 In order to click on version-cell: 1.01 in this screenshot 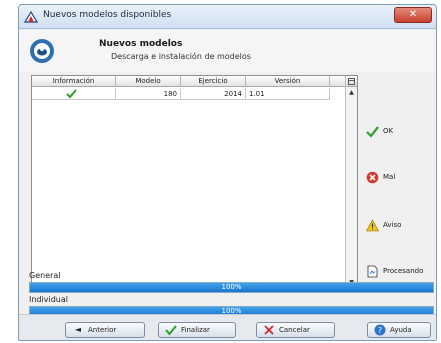, I will do `click(288, 94)`.